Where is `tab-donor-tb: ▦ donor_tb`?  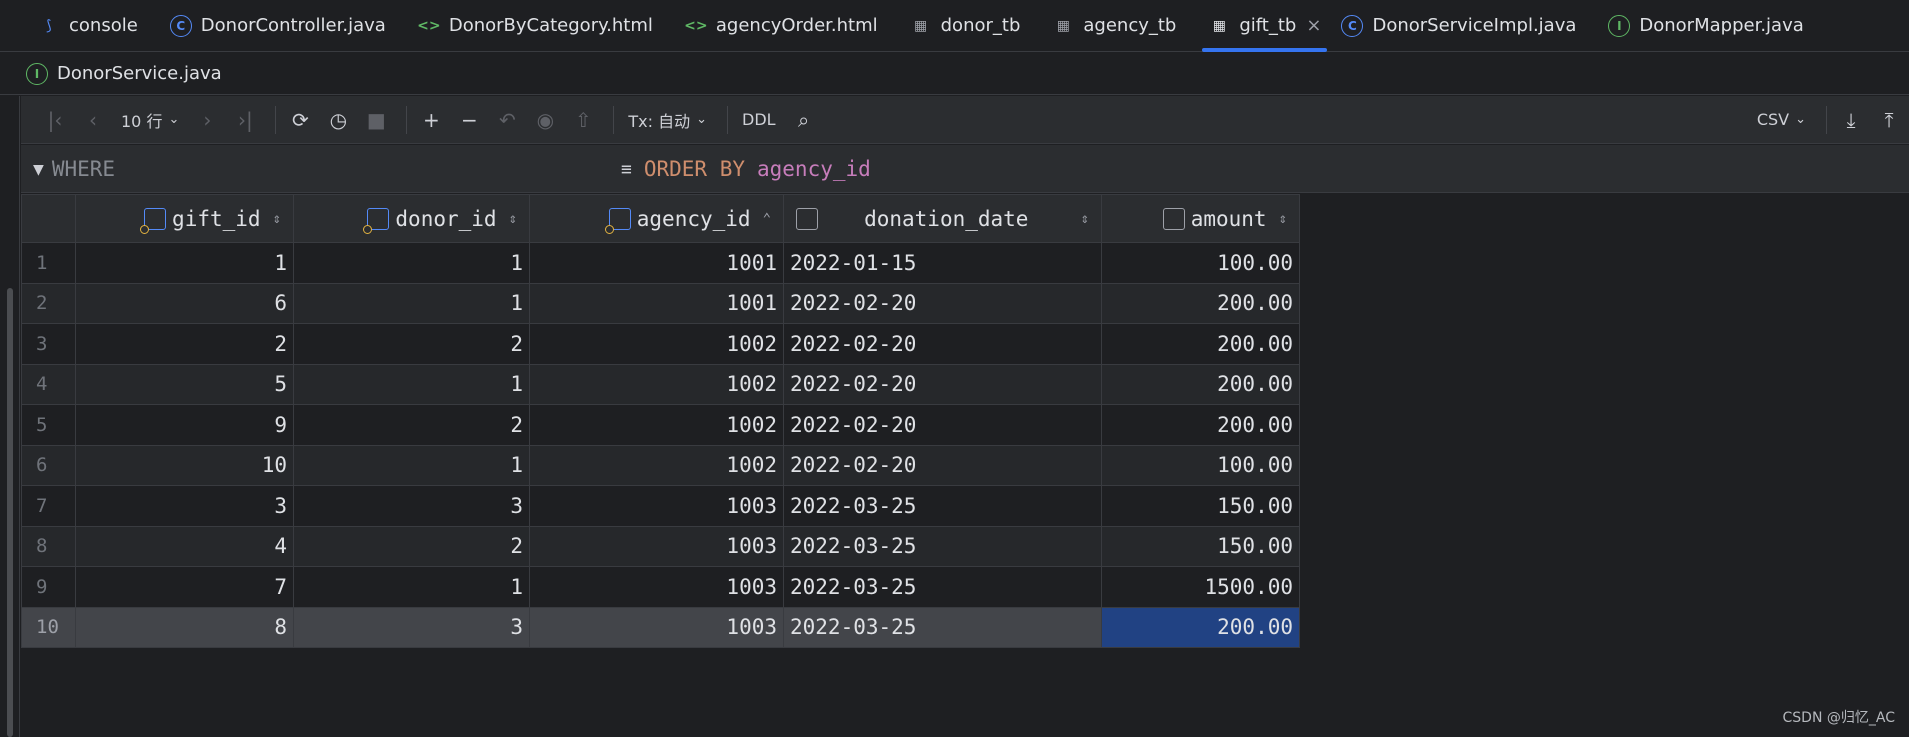
tab-donor-tb: ▦ donor_tb is located at coordinates (965, 26).